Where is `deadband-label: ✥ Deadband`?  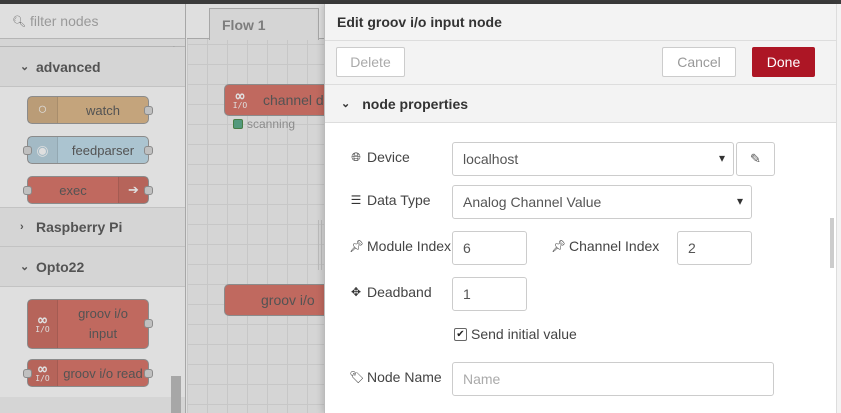
deadband-label: ✥ Deadband is located at coordinates (391, 292).